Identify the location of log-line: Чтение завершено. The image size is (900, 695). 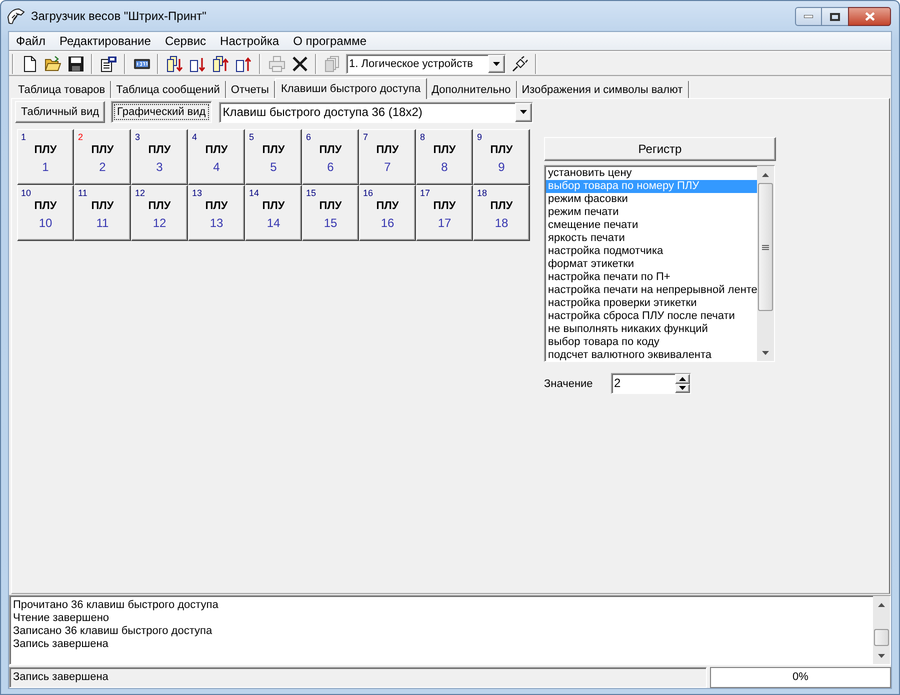
(61, 618).